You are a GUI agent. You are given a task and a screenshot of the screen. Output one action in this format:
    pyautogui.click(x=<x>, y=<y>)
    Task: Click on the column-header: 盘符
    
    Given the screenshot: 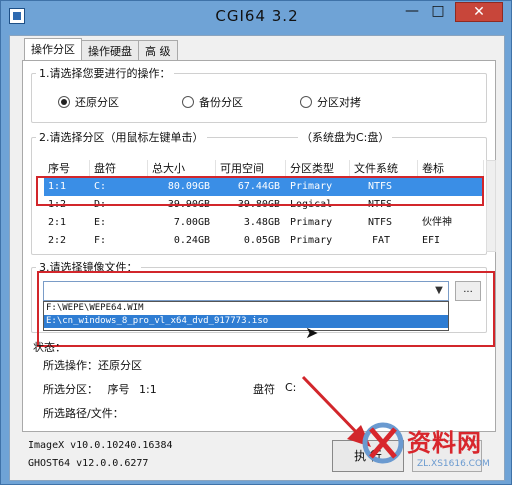 What is the action you would take?
    pyautogui.click(x=119, y=168)
    